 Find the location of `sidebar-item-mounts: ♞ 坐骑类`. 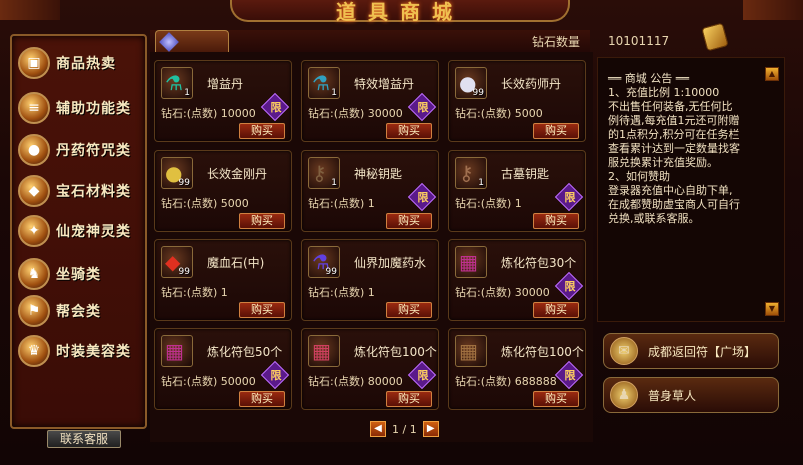

sidebar-item-mounts: ♞ 坐骑类 is located at coordinates (82, 274).